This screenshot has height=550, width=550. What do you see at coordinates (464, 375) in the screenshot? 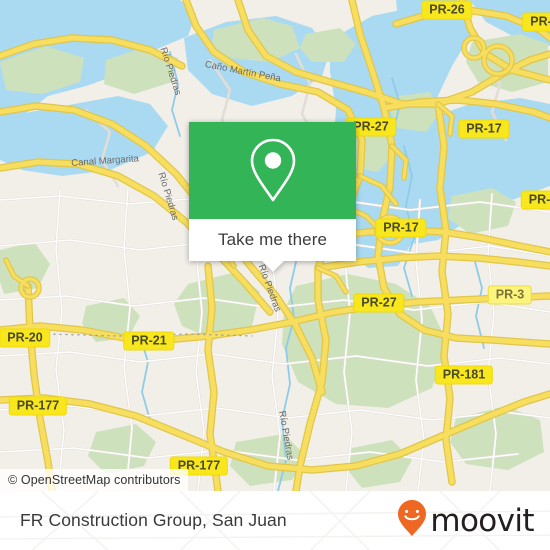
I see `road-shield: PR-181` at bounding box center [464, 375].